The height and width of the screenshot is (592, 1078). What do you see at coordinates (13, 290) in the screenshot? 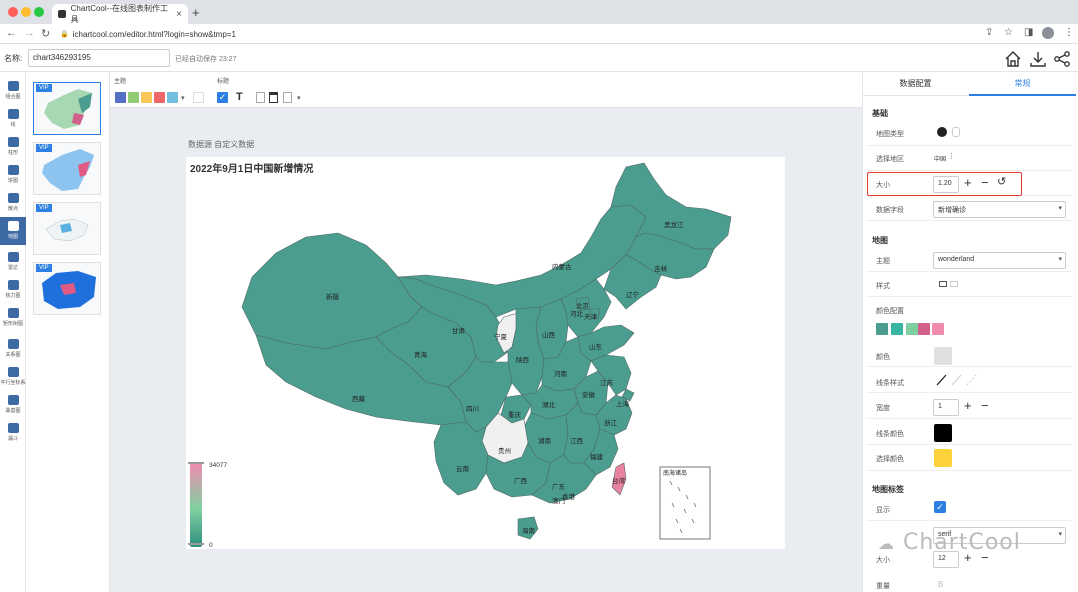
I see `nav-heatmap: 热力图` at bounding box center [13, 290].